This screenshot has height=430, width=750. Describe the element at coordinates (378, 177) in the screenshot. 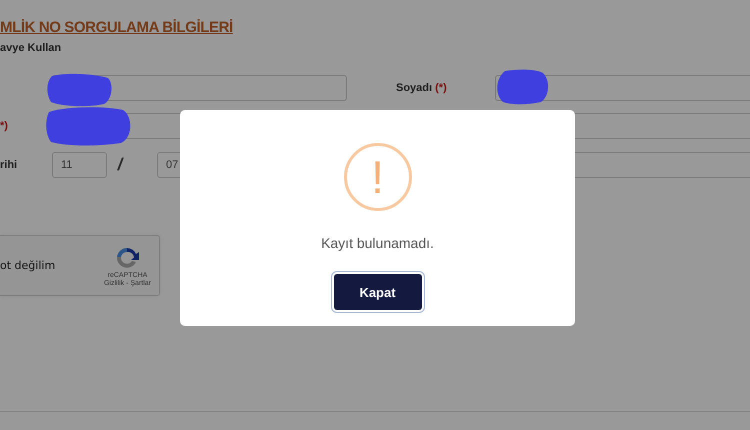

I see `warning-icon: !` at that location.